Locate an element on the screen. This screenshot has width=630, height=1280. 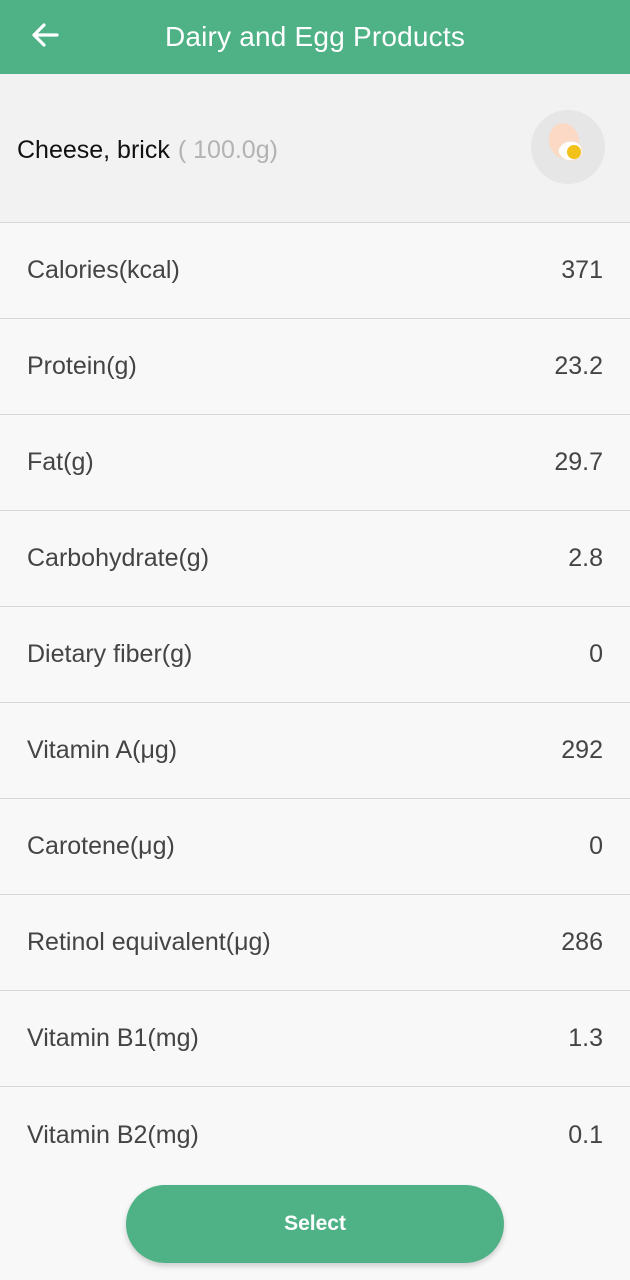
nutrient-row-carotene: Carotene(μg) 0 is located at coordinates (315, 847).